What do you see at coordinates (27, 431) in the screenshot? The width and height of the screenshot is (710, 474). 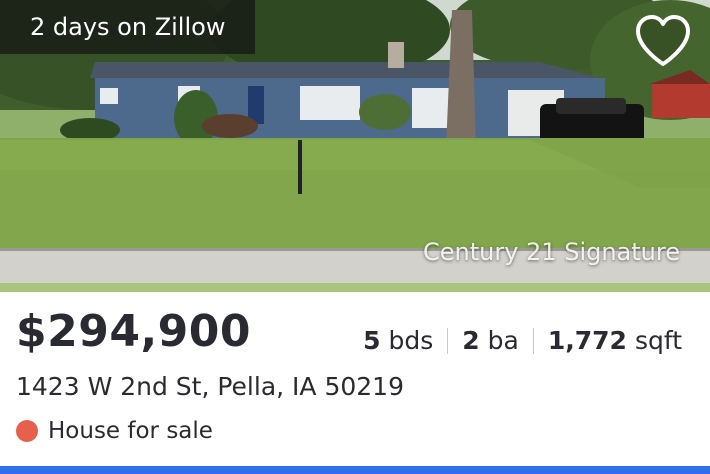 I see `status-dot-icon` at bounding box center [27, 431].